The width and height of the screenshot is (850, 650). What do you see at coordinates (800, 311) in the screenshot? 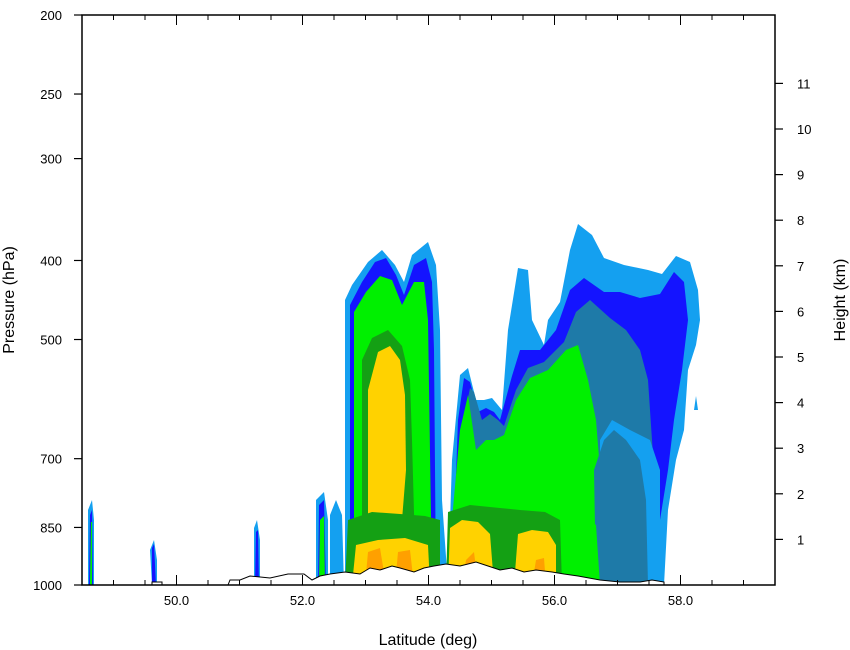
I see `y2-tick-label: 6` at bounding box center [800, 311].